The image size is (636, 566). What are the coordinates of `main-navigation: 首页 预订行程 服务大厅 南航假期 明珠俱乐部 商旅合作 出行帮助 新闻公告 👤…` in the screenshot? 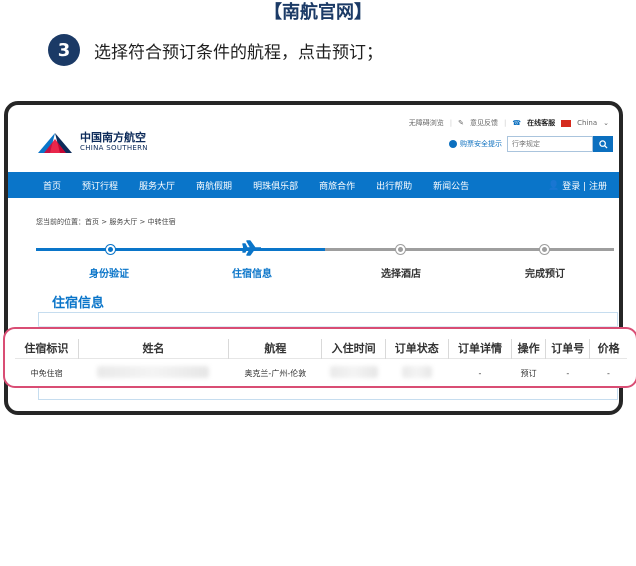 It's located at (313, 185).